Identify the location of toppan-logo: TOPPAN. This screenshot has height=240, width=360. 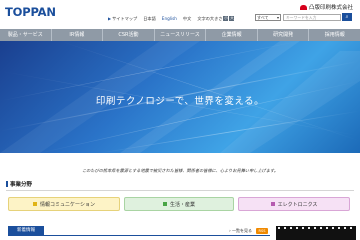
(30, 12).